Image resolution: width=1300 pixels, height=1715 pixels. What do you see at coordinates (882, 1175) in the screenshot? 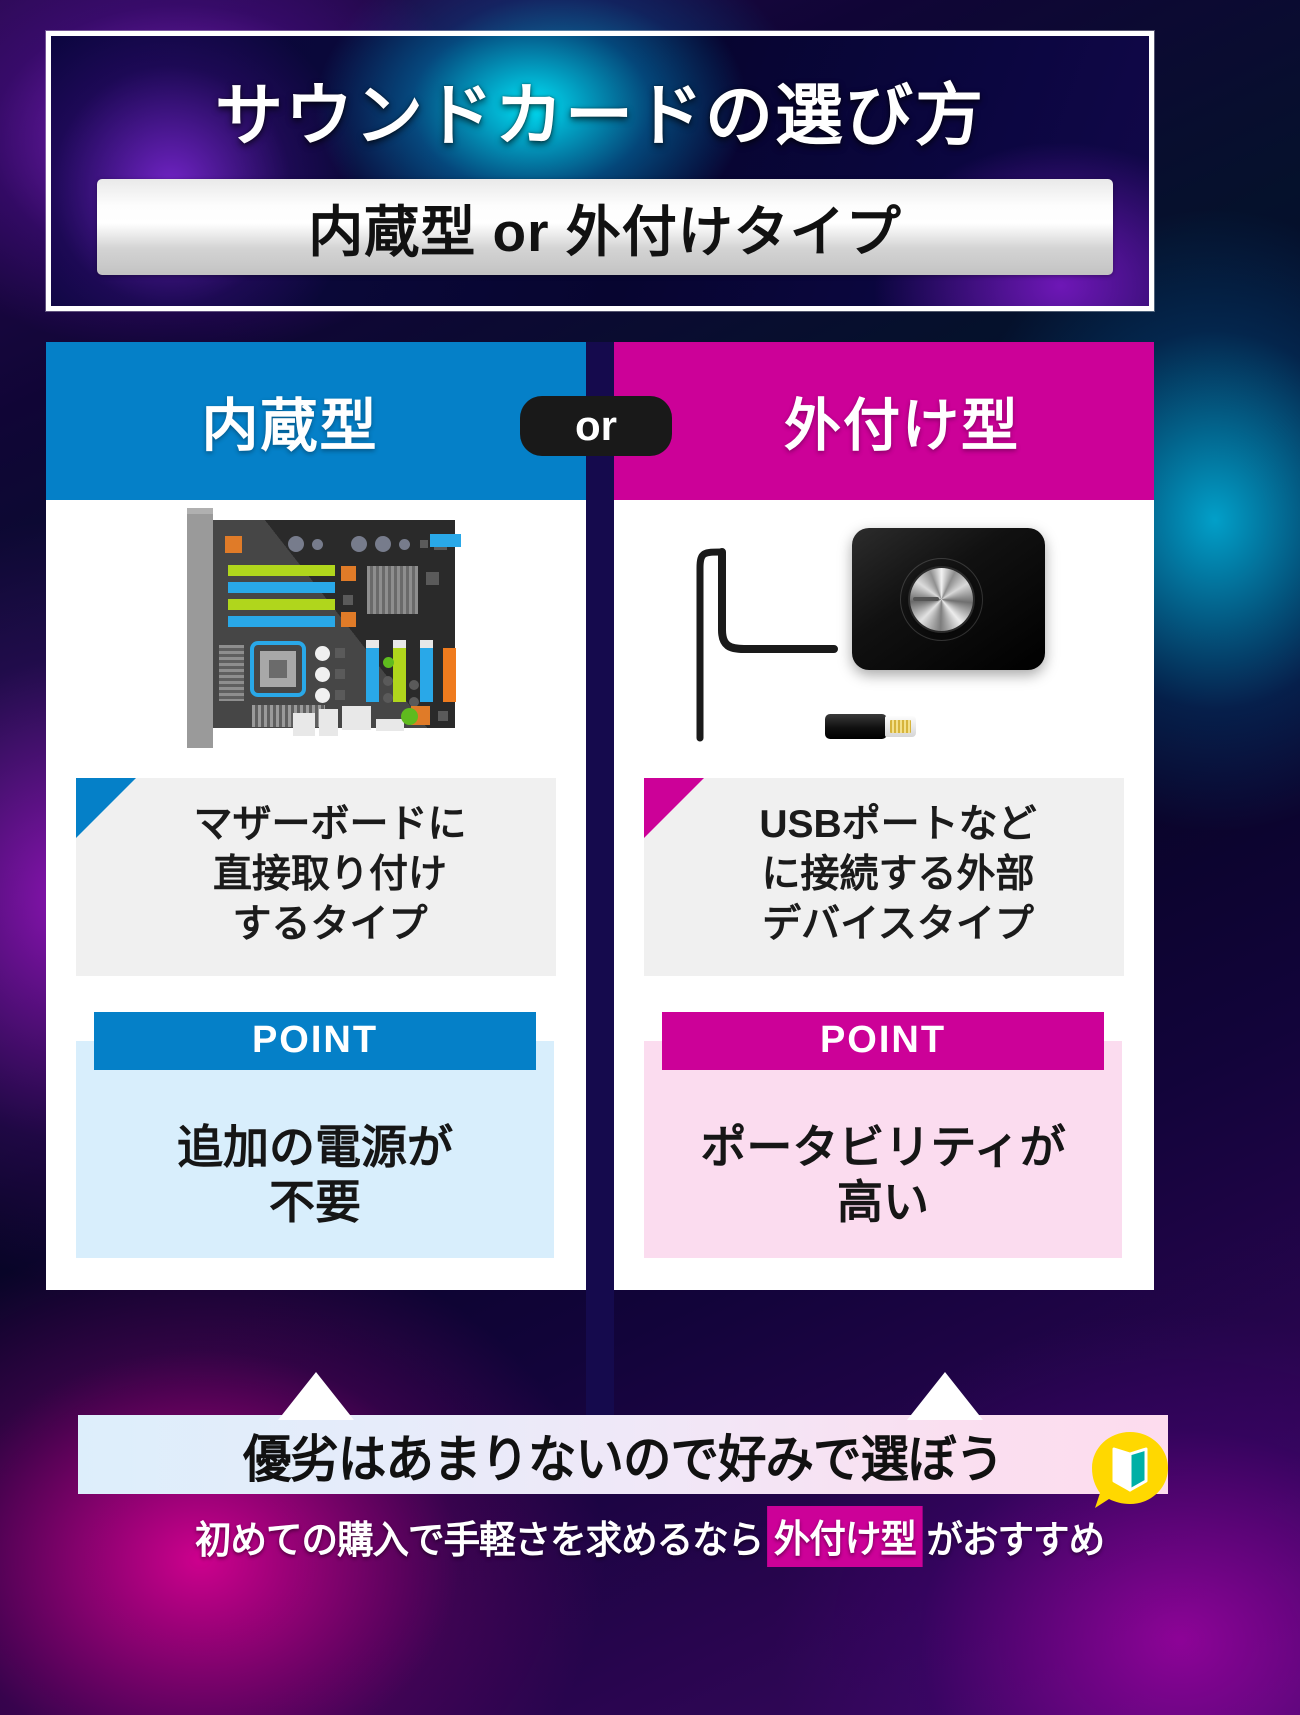
I see `point-text-external: ポータビリティが 高い` at bounding box center [882, 1175].